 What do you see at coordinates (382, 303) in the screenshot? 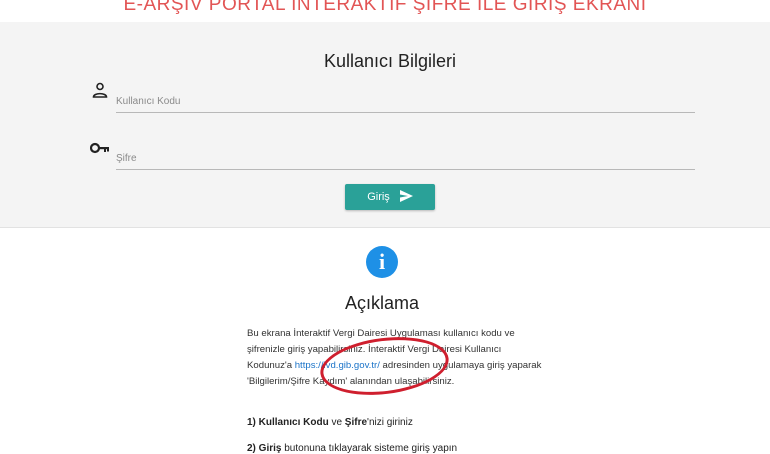
I see `info-heading: Açıklama` at bounding box center [382, 303].